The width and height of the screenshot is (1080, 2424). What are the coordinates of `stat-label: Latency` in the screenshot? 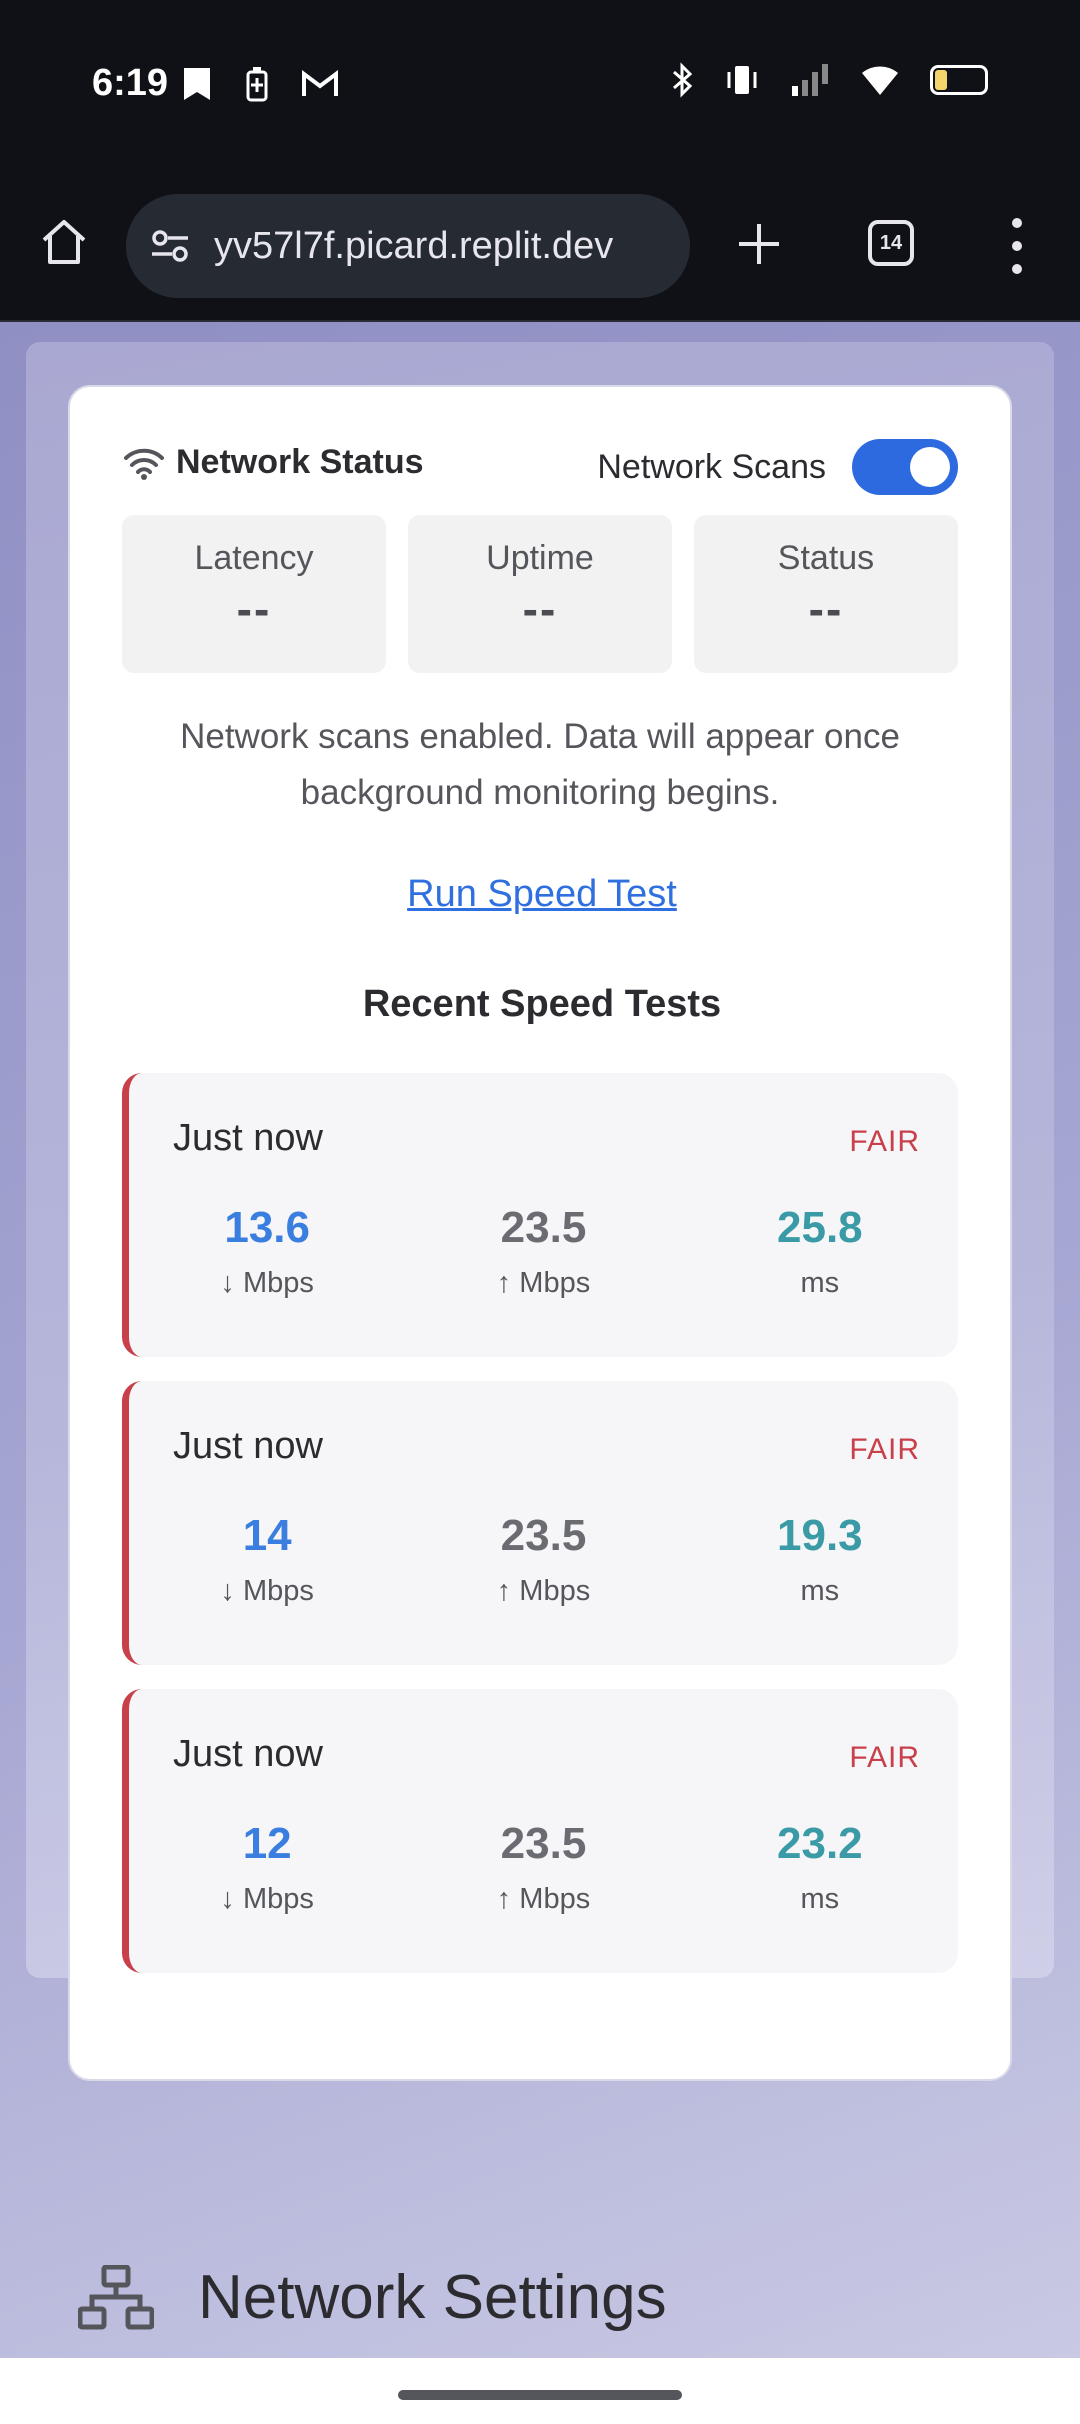 It's located at (254, 558).